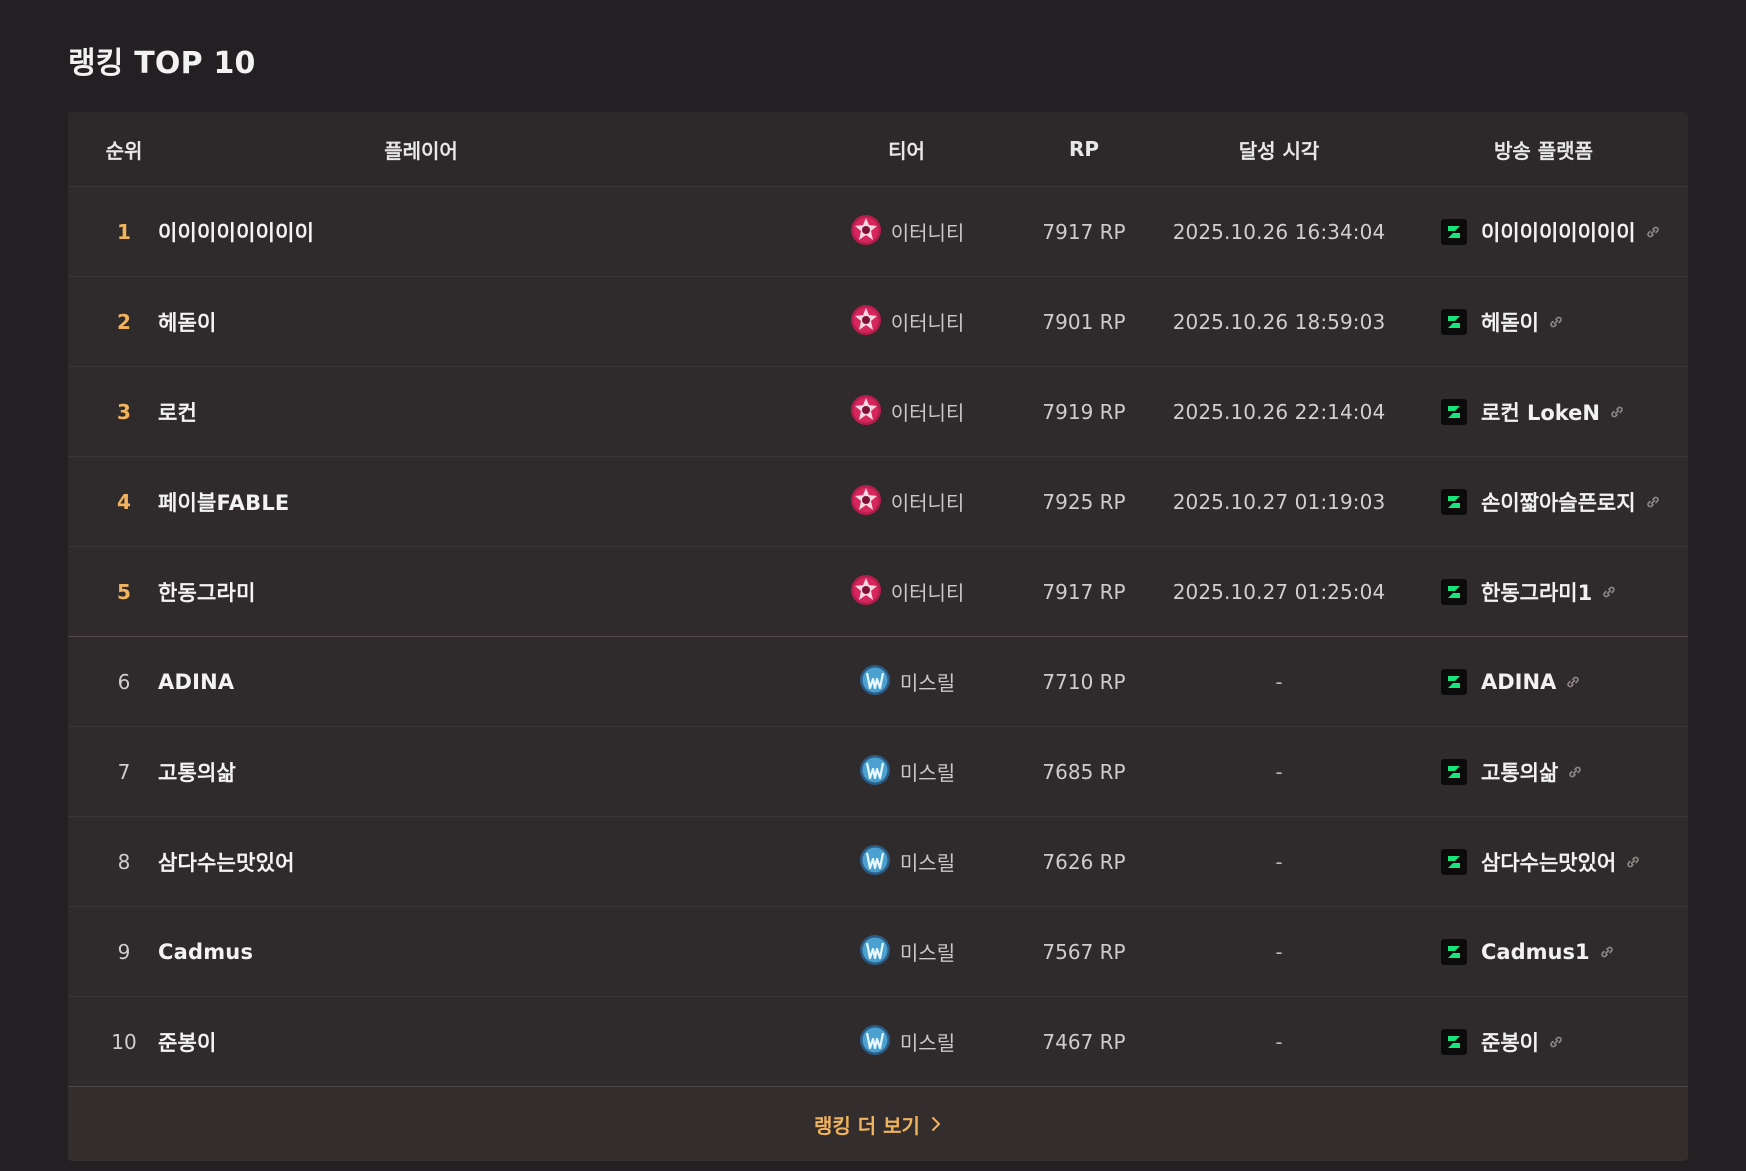 This screenshot has width=1746, height=1171. I want to click on player-name: 이이이이이이이이, so click(236, 232).